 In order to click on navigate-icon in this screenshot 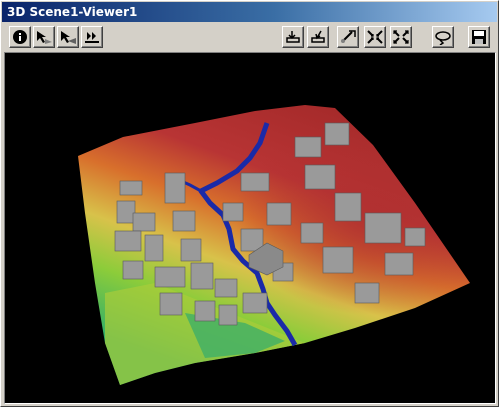, I will do `click(44, 37)`.